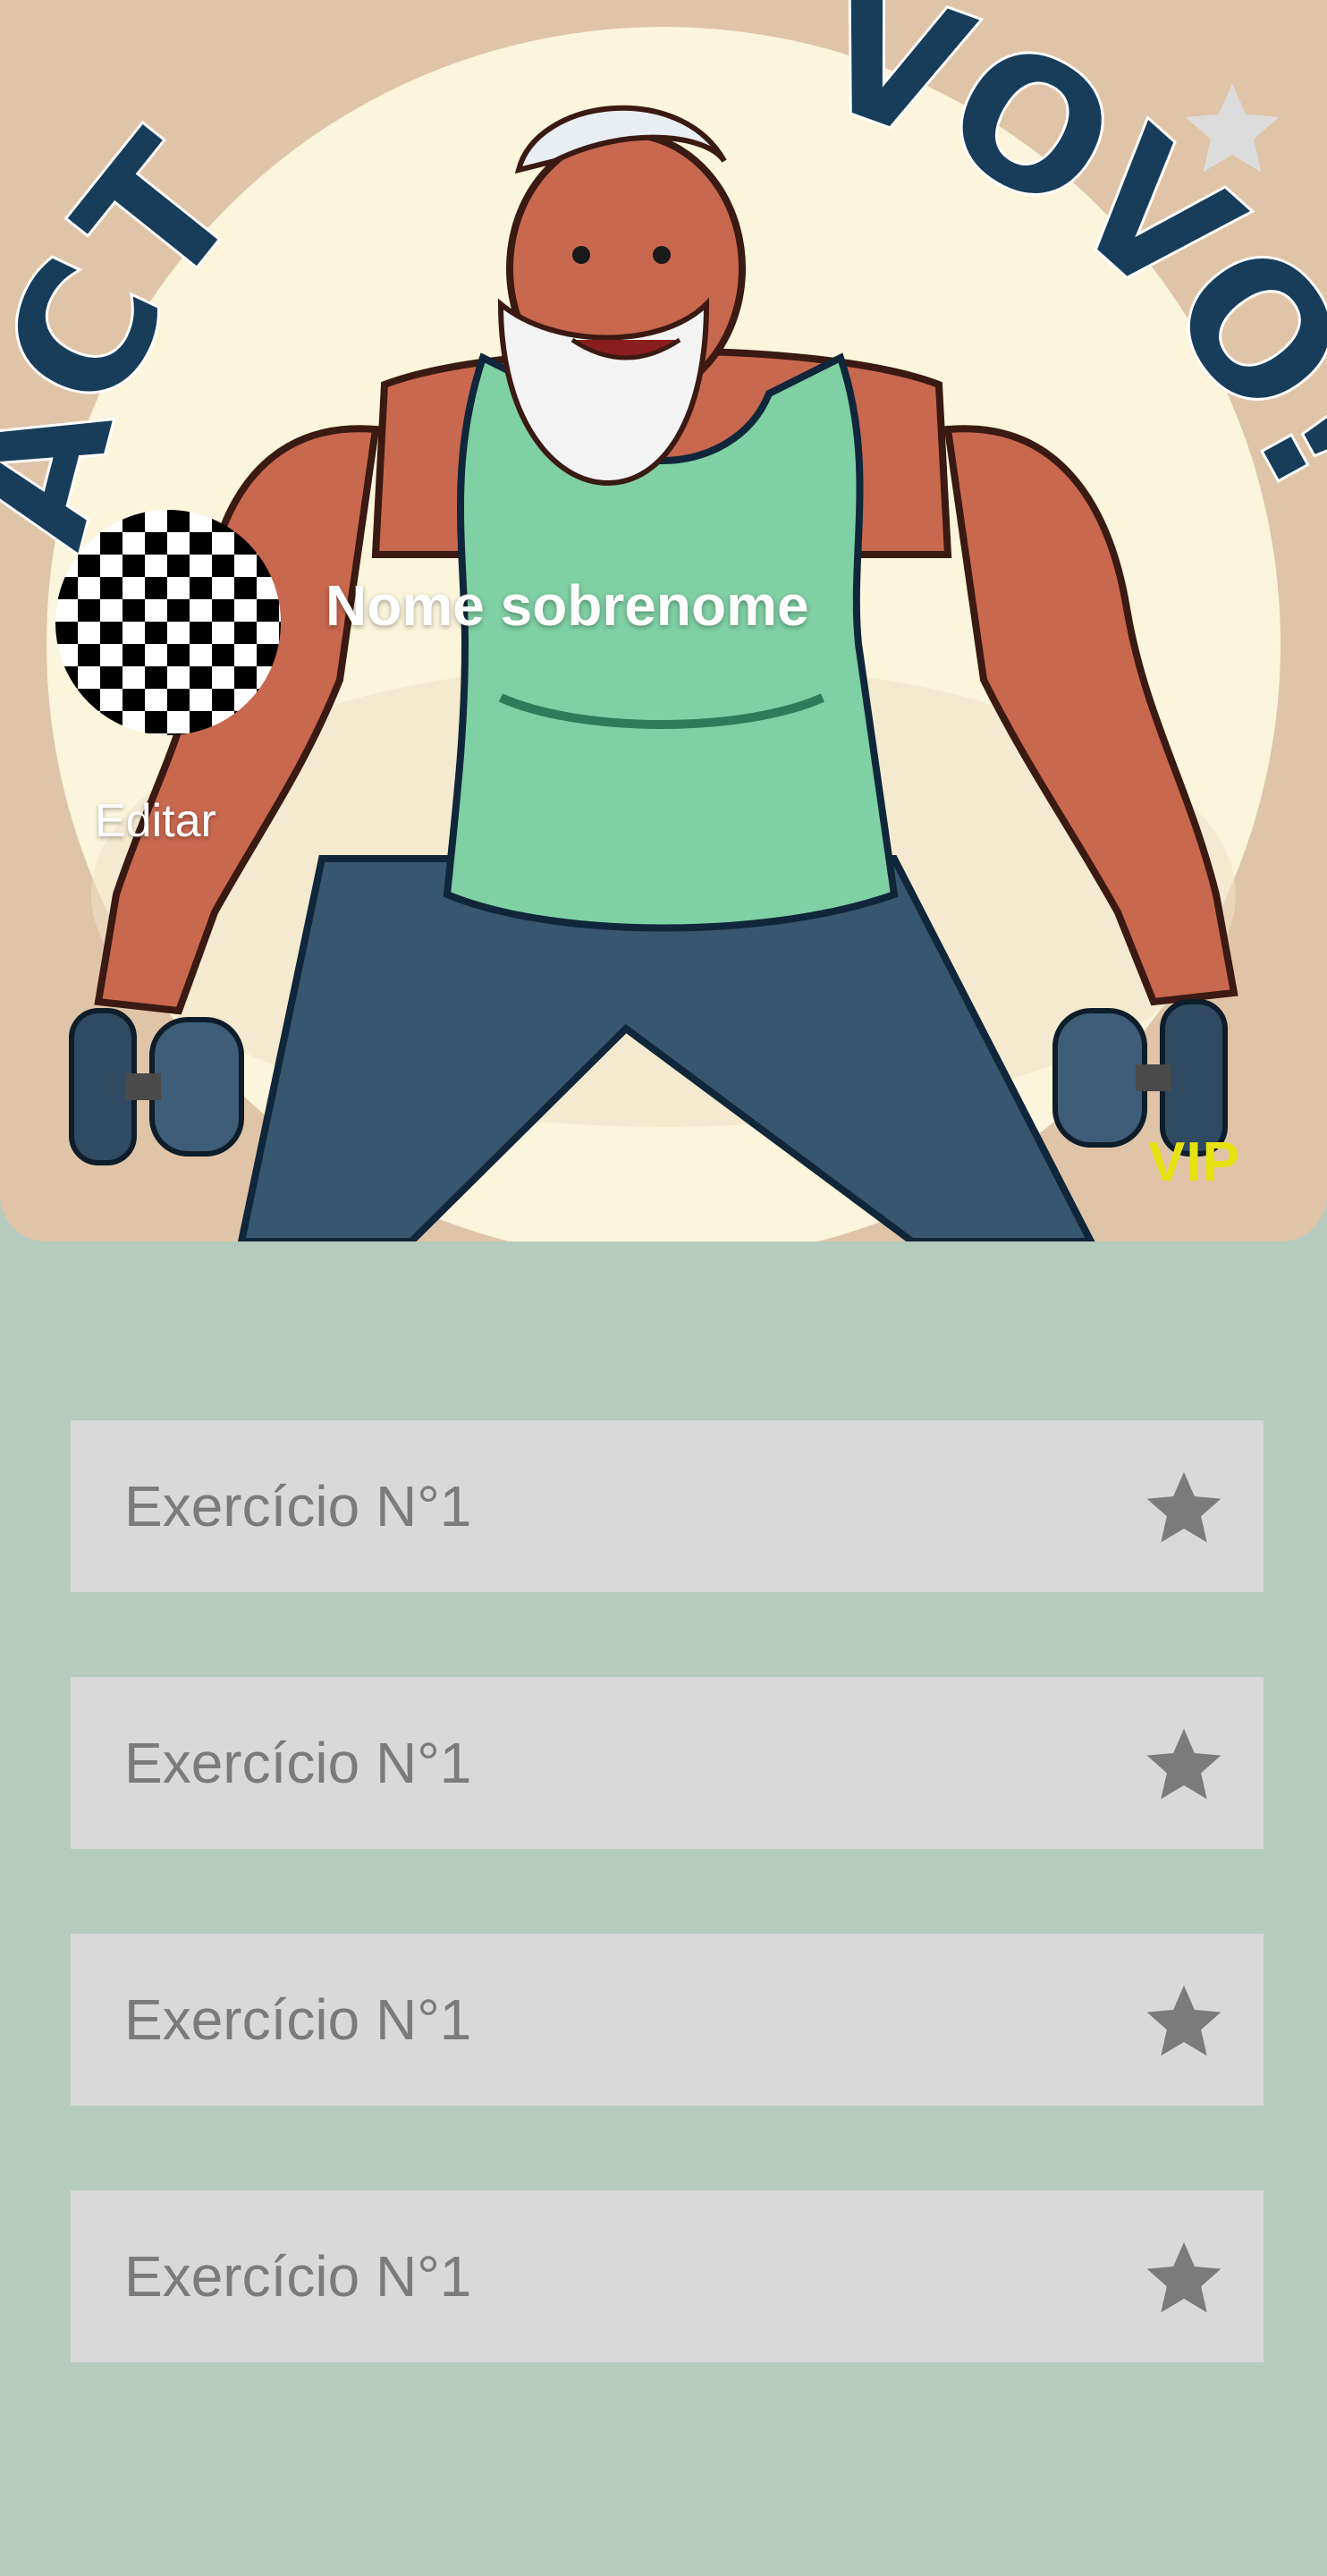  Describe the element at coordinates (155, 821) in the screenshot. I see `edit-profile-link: Editar` at that location.